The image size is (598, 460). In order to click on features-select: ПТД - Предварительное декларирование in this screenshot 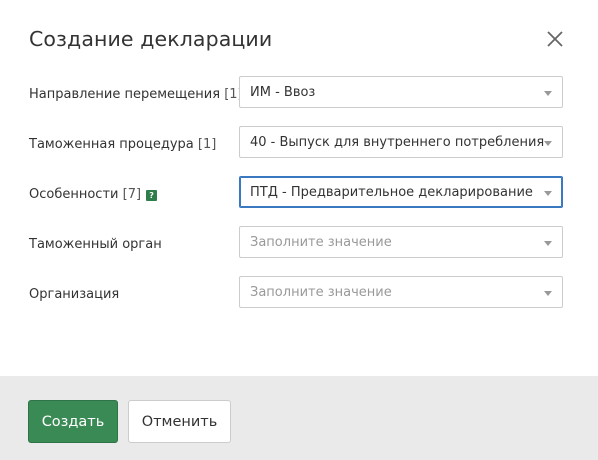, I will do `click(401, 192)`.